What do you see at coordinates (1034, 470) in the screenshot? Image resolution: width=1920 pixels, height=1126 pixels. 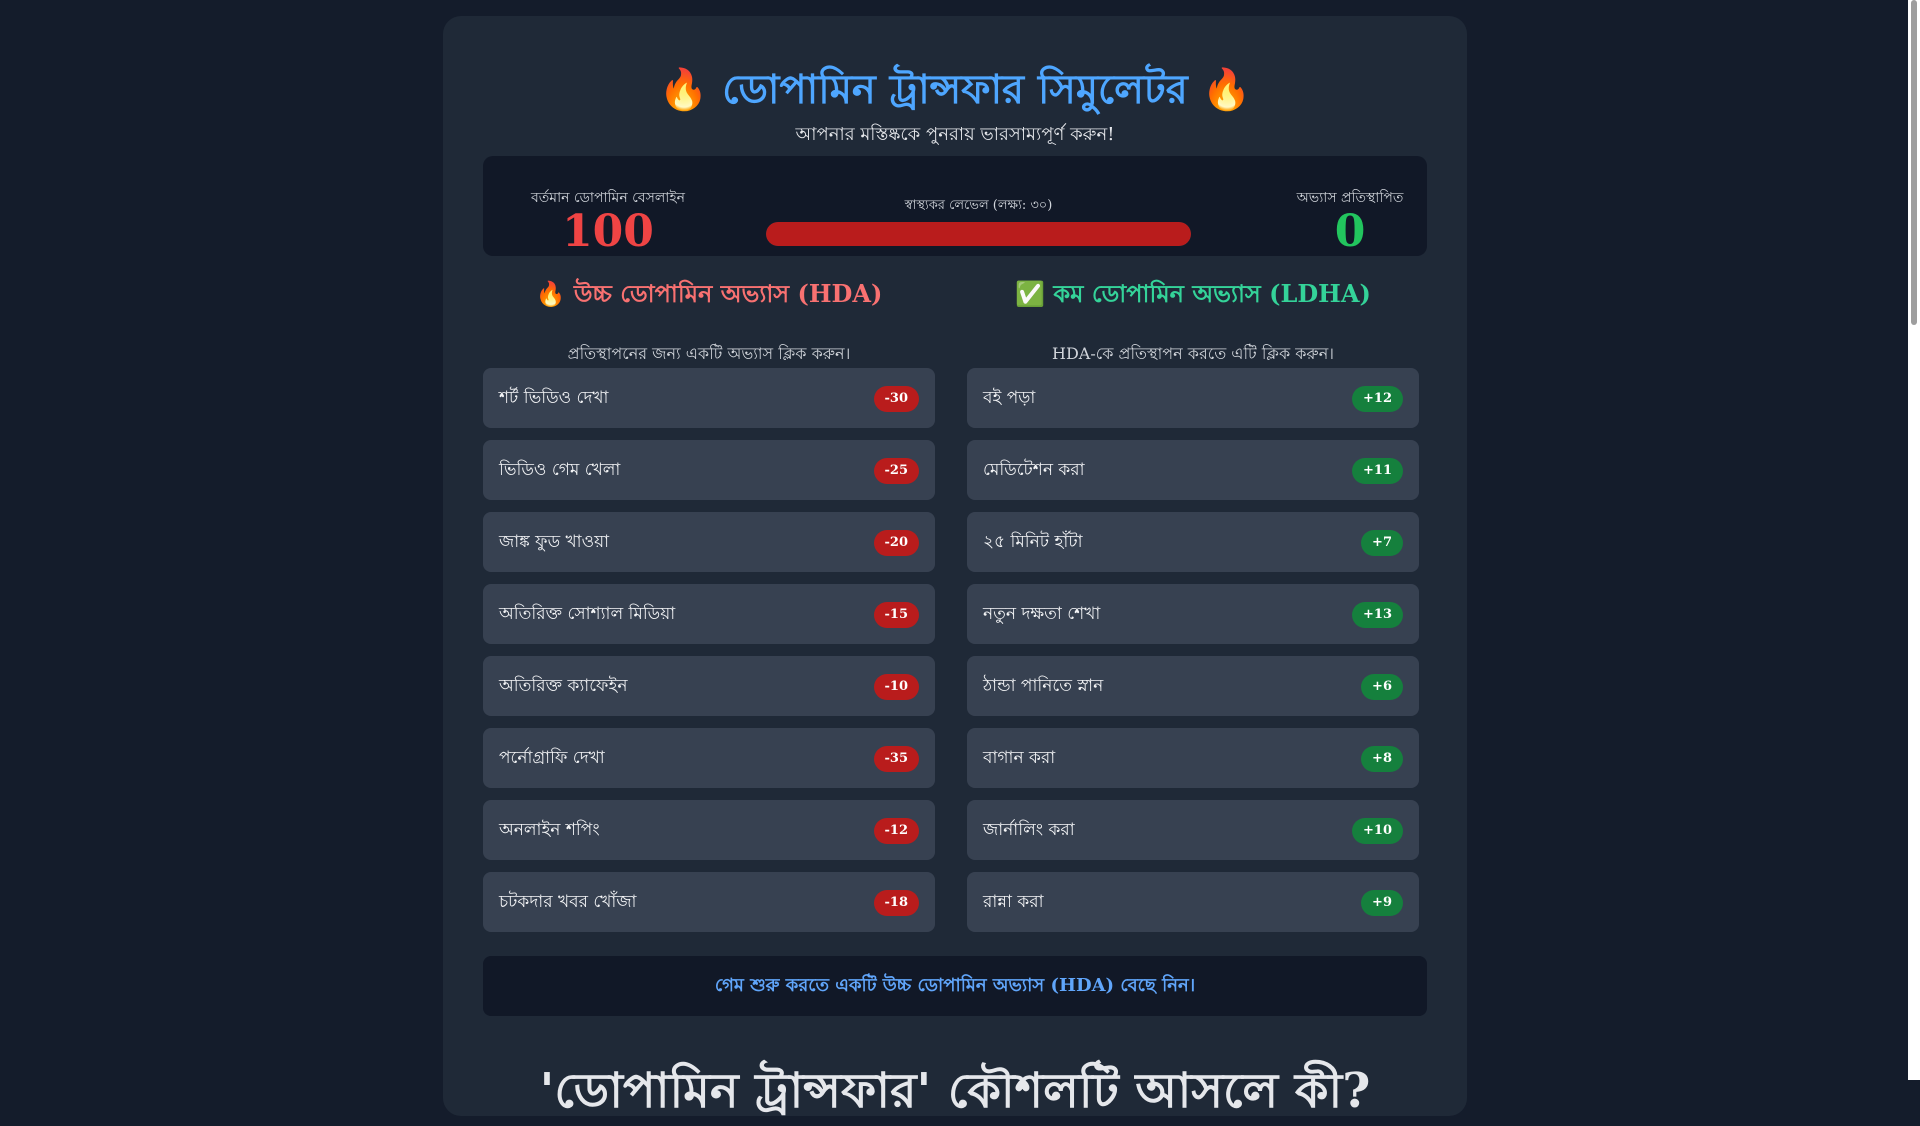 I see `habit-label: মেডিটেশন করা` at bounding box center [1034, 470].